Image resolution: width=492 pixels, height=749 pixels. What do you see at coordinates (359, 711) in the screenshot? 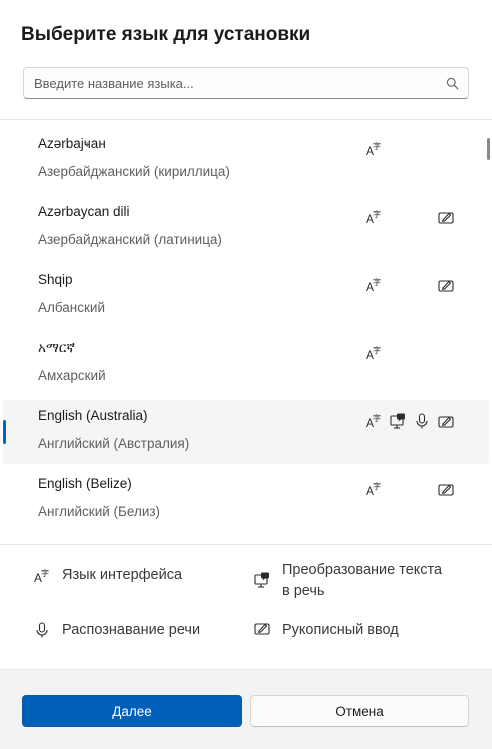
I see `cancel-button: Отмена` at bounding box center [359, 711].